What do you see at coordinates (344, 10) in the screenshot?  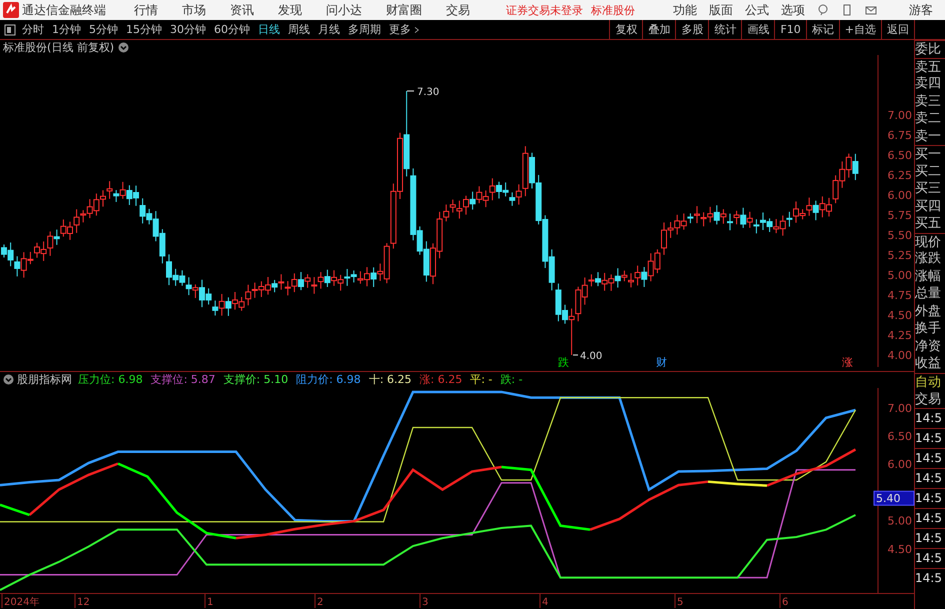 I see `menu-item: 问小达` at bounding box center [344, 10].